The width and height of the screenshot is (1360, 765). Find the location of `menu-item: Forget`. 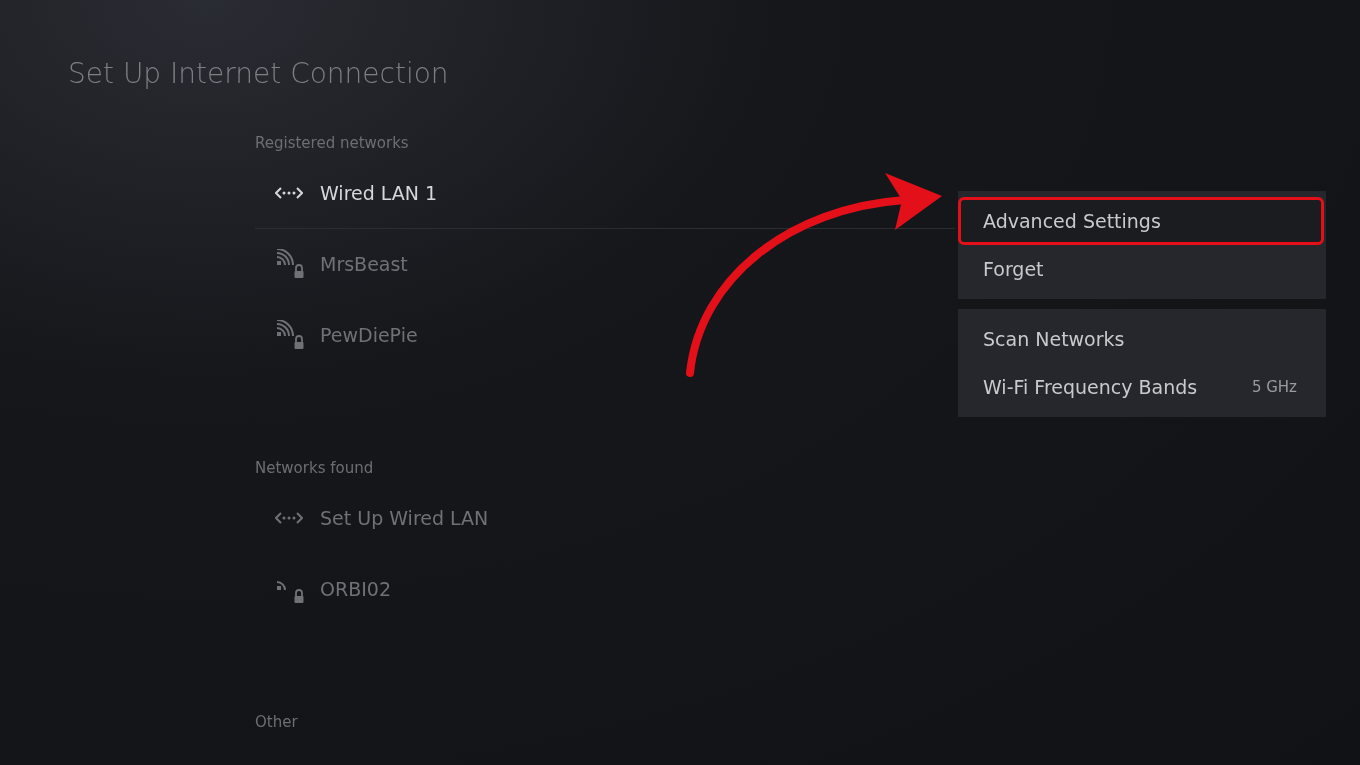

menu-item: Forget is located at coordinates (1141, 269).